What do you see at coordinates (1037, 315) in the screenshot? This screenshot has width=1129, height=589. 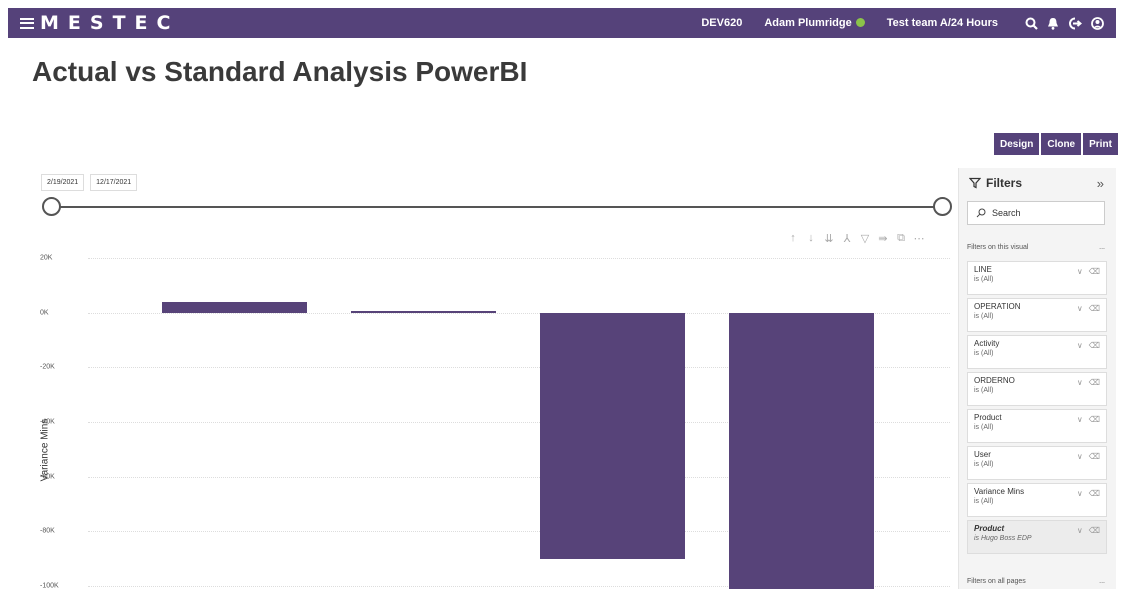 I see `filter-card: OPERATION is (All) ∨ ⌫` at bounding box center [1037, 315].